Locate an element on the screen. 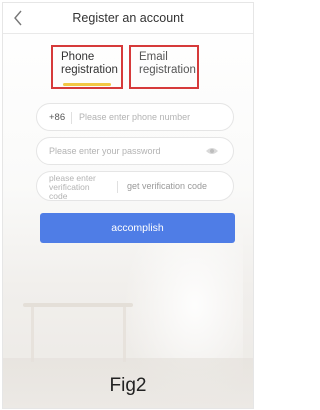  verification-code-input: please enter verification code is located at coordinates (74, 187).